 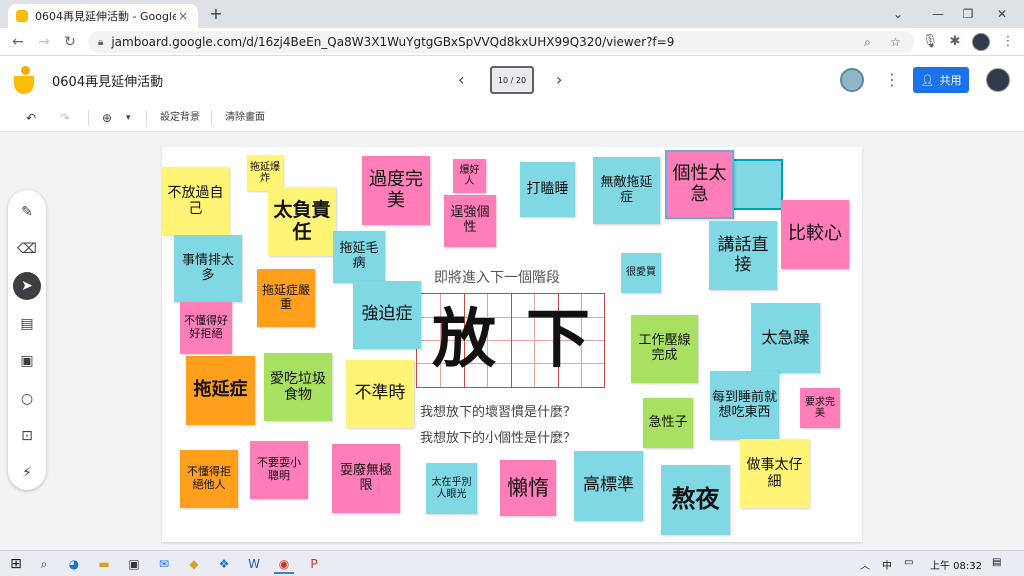 I want to click on question-1: 我想放下的壞習慣是什麼？, so click(x=498, y=412).